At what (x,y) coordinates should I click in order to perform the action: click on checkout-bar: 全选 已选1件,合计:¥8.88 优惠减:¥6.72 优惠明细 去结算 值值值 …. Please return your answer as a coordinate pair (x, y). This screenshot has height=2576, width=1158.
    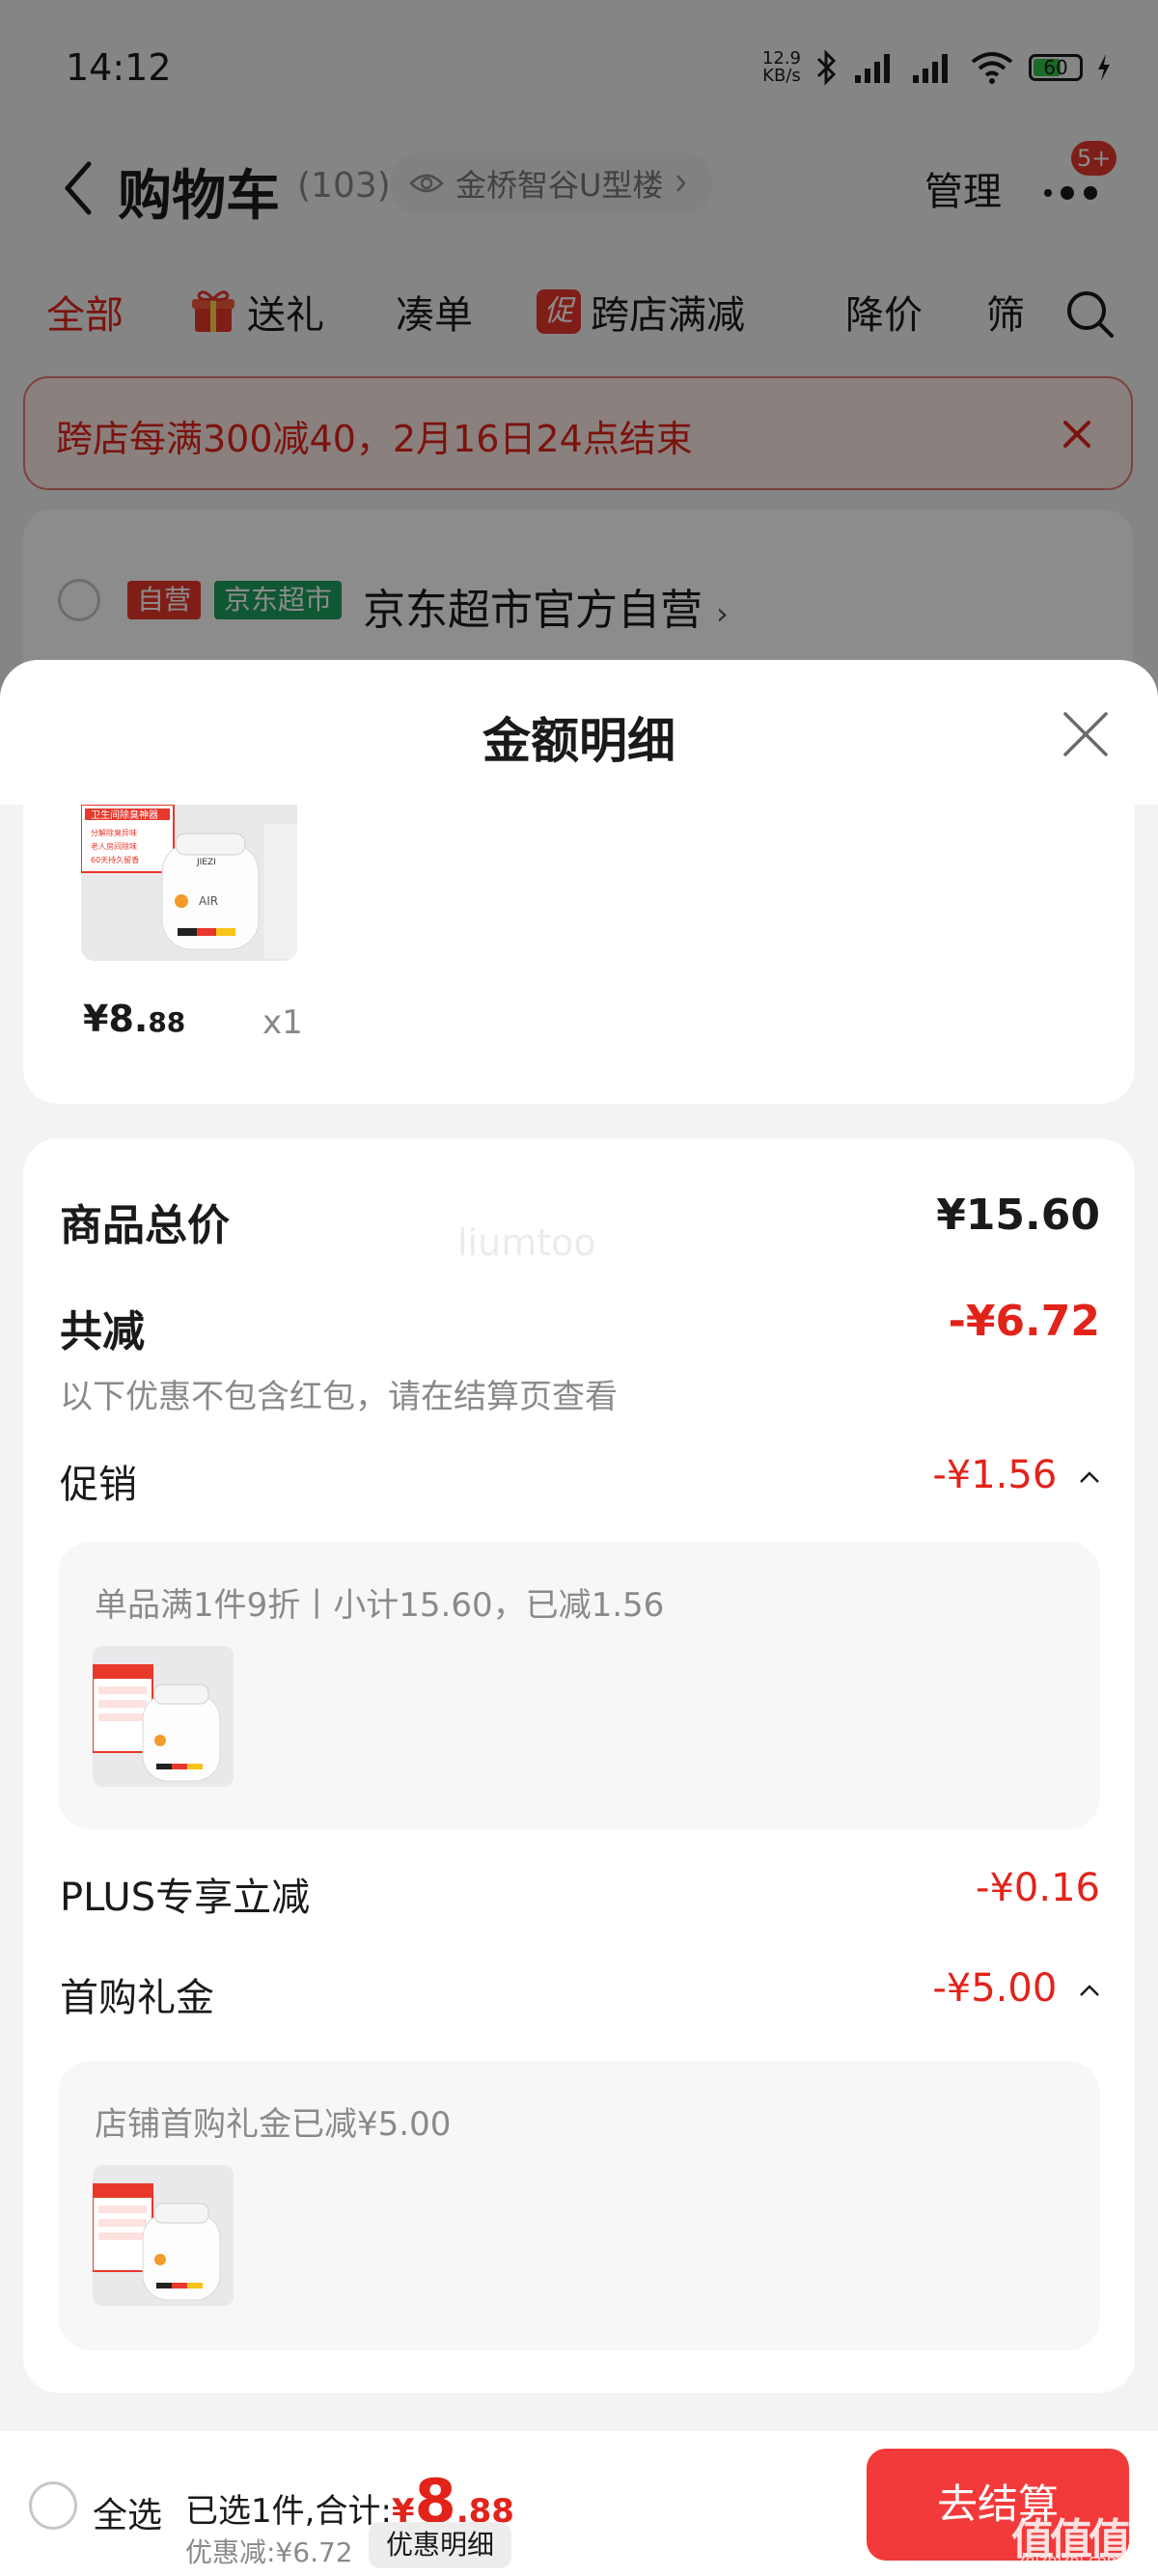
    Looking at the image, I should click on (579, 2503).